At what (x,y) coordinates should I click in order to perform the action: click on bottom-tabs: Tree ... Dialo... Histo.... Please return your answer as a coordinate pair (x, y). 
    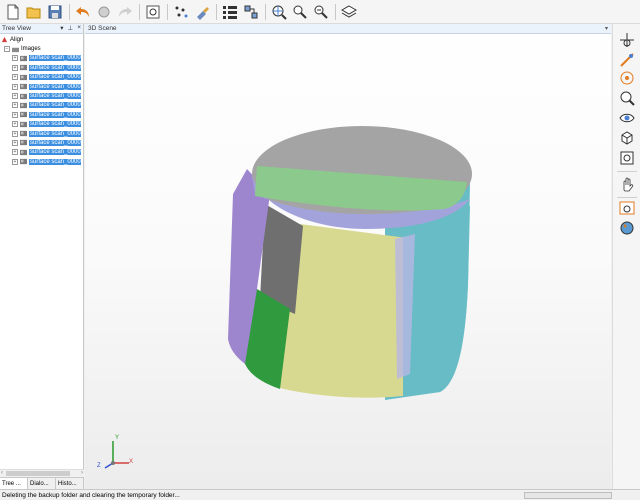
    Looking at the image, I should click on (42, 483).